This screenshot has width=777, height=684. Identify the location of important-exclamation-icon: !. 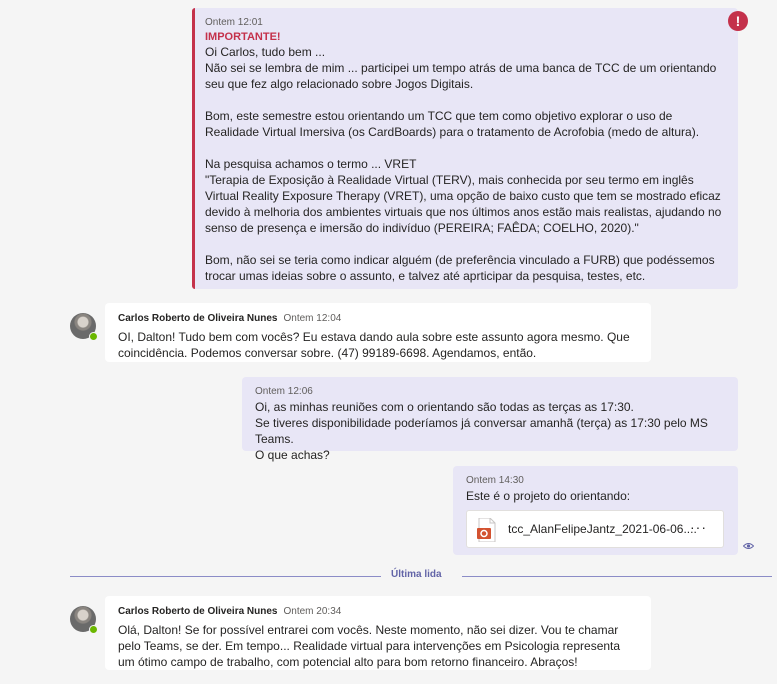
(738, 21).